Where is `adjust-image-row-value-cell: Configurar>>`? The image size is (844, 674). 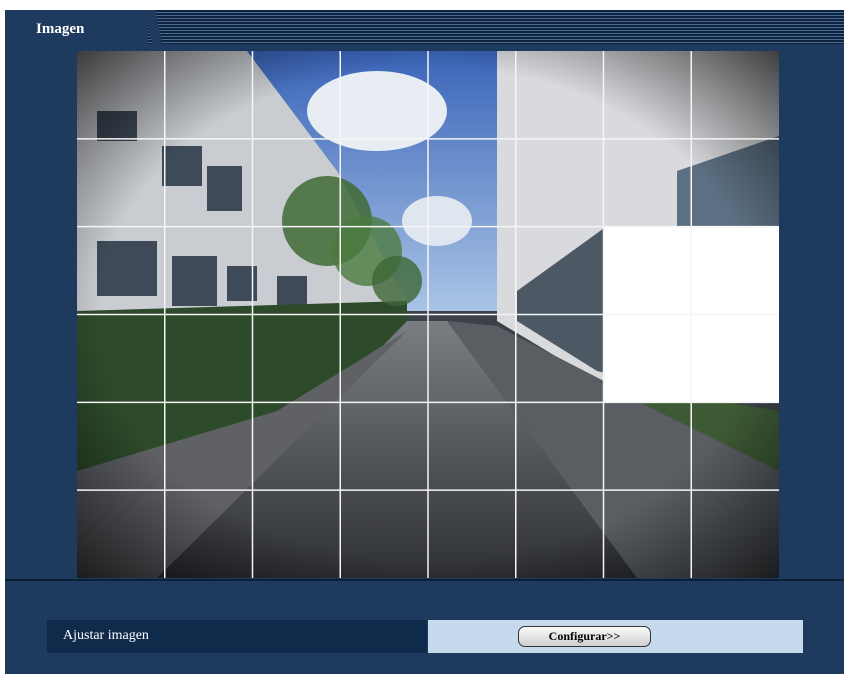
adjust-image-row-value-cell: Configurar>> is located at coordinates (615, 636).